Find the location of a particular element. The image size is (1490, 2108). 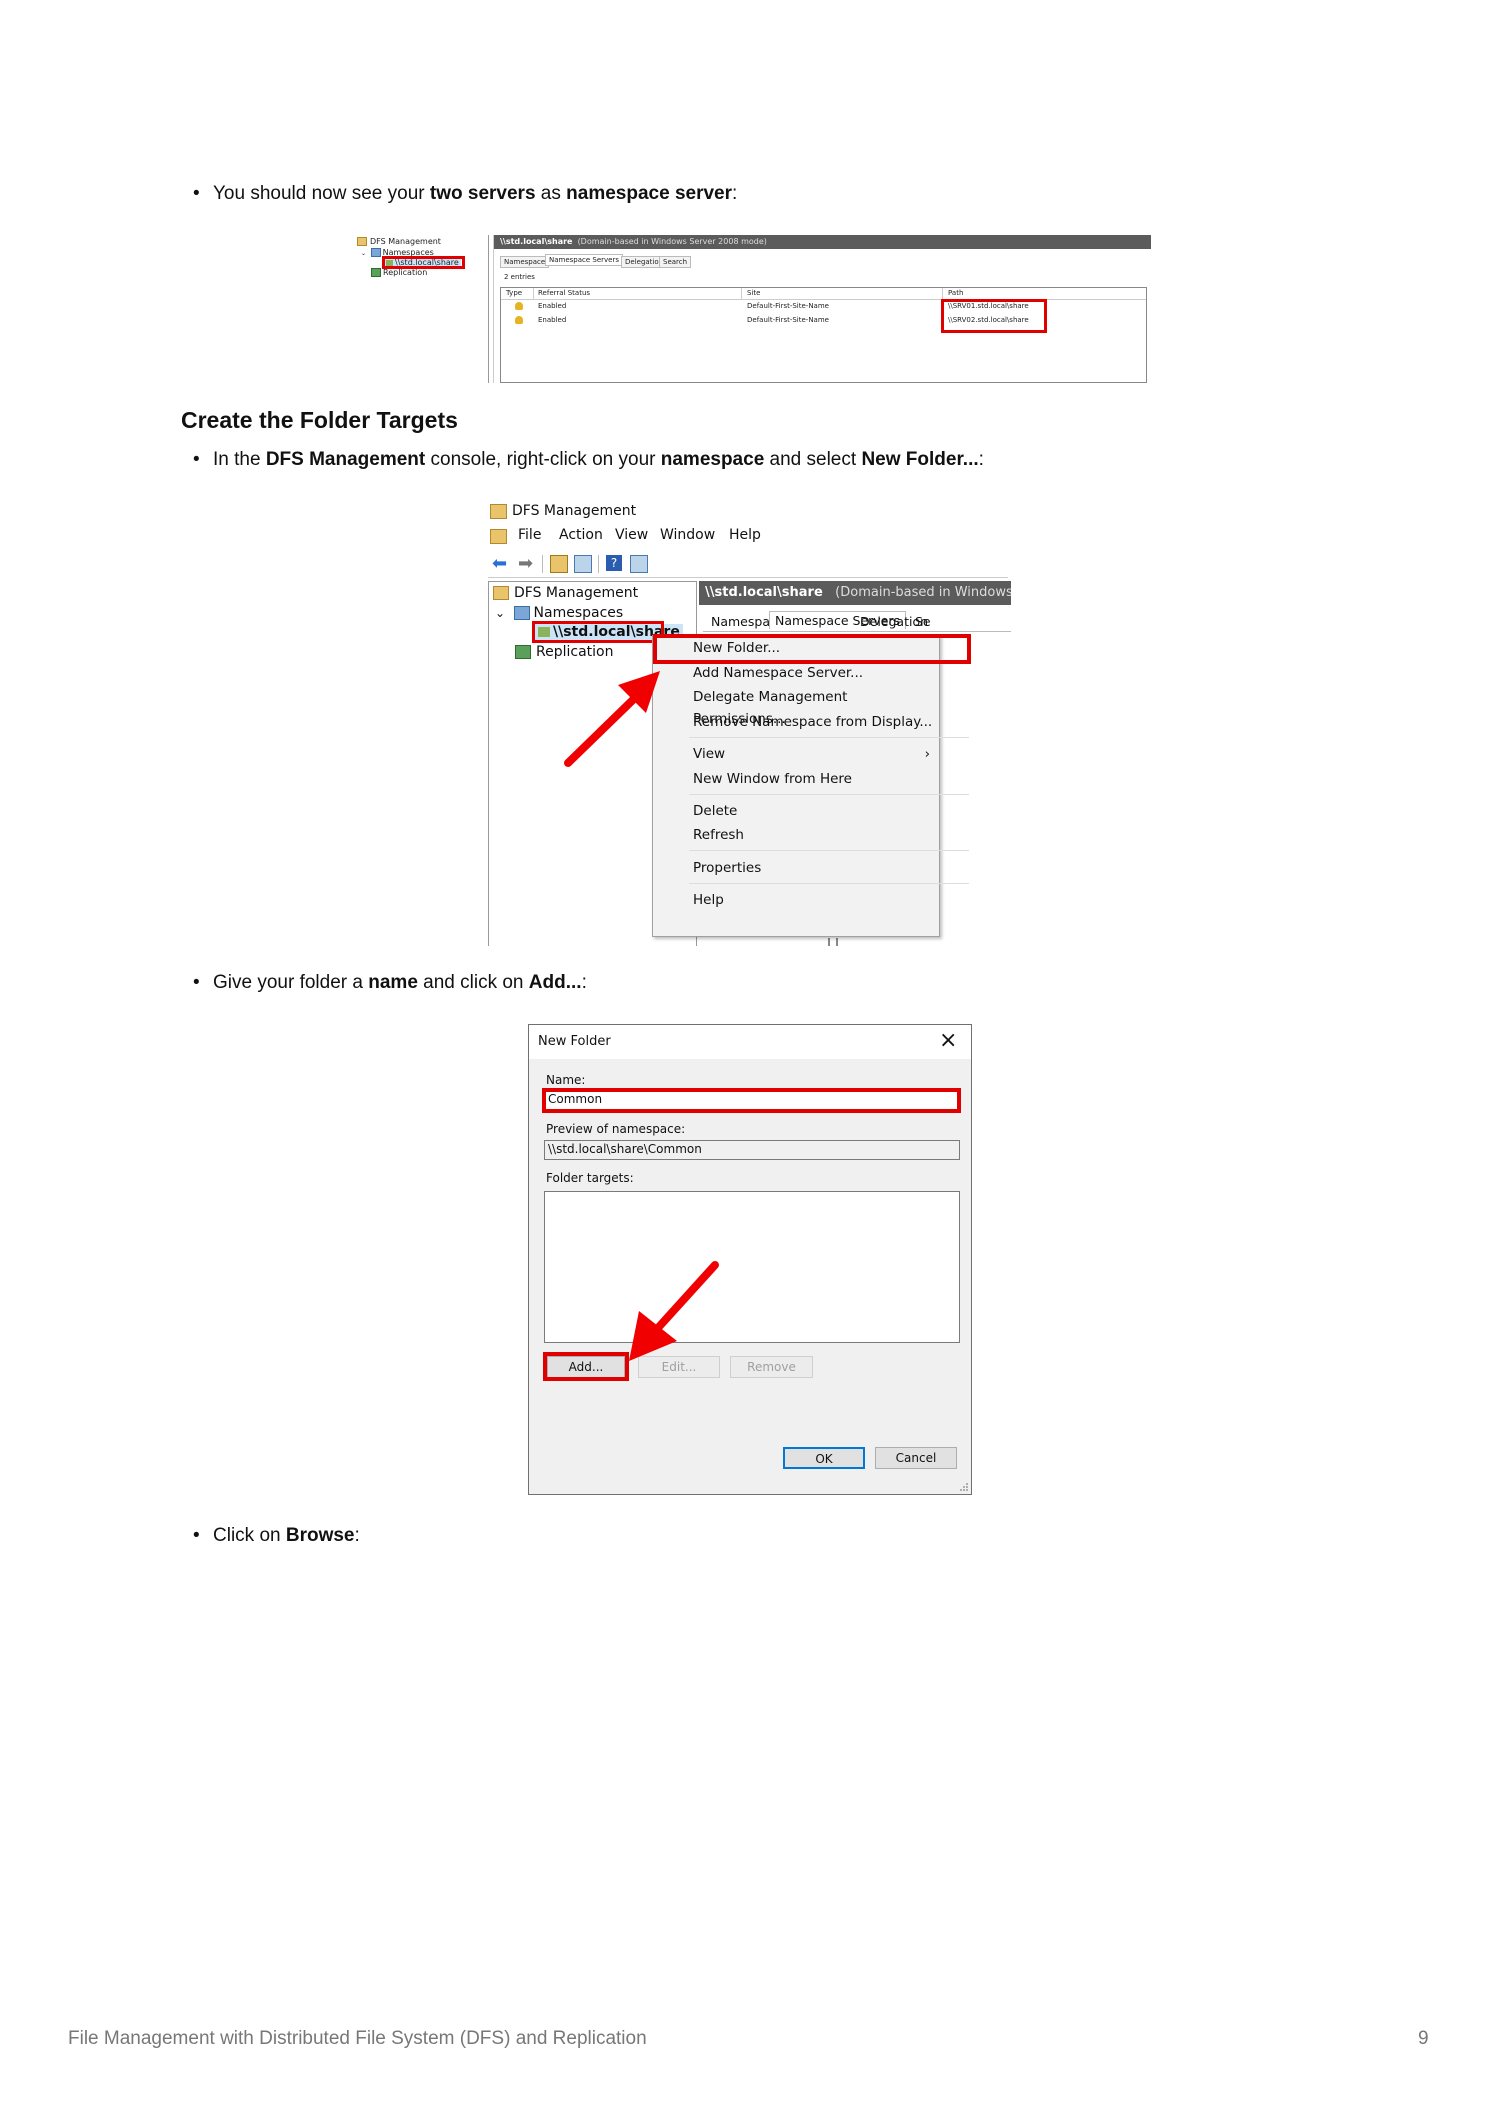

menu-action: Action is located at coordinates (581, 535).